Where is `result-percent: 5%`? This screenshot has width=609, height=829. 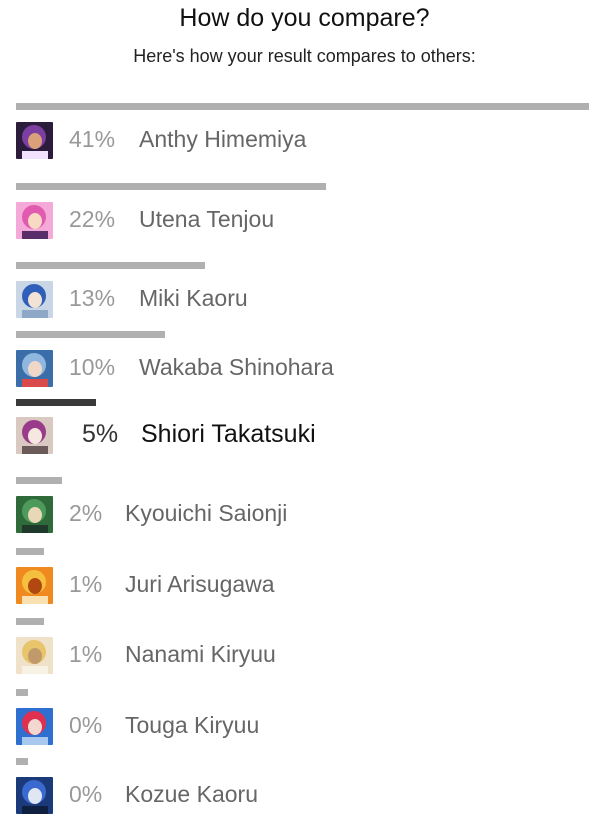 result-percent: 5% is located at coordinates (100, 434).